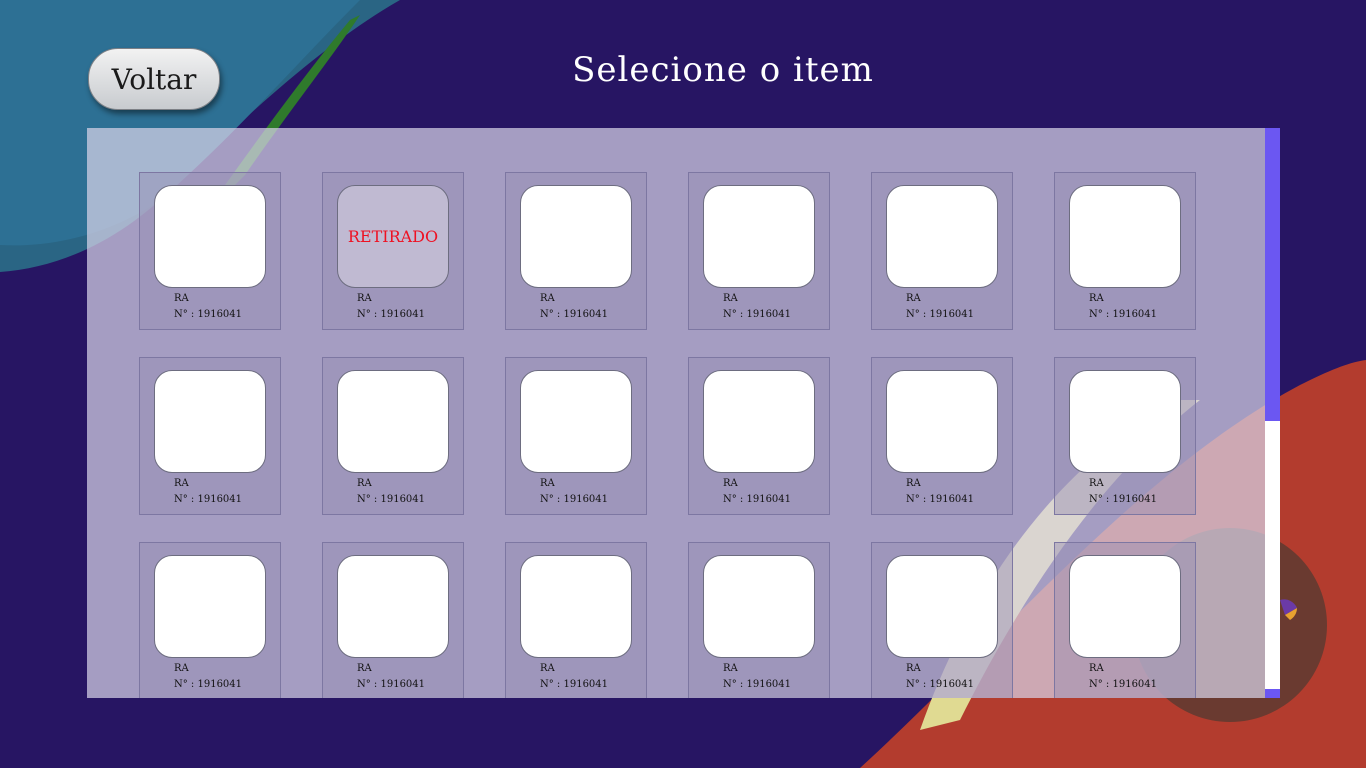  I want to click on scrollbar-thumb, so click(1272, 274).